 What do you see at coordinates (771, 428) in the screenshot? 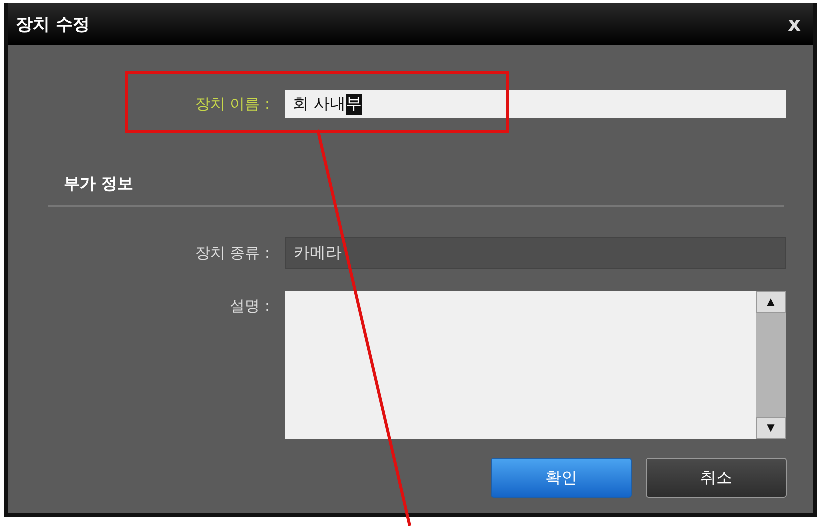
I see `scroll-down-button: ▼` at bounding box center [771, 428].